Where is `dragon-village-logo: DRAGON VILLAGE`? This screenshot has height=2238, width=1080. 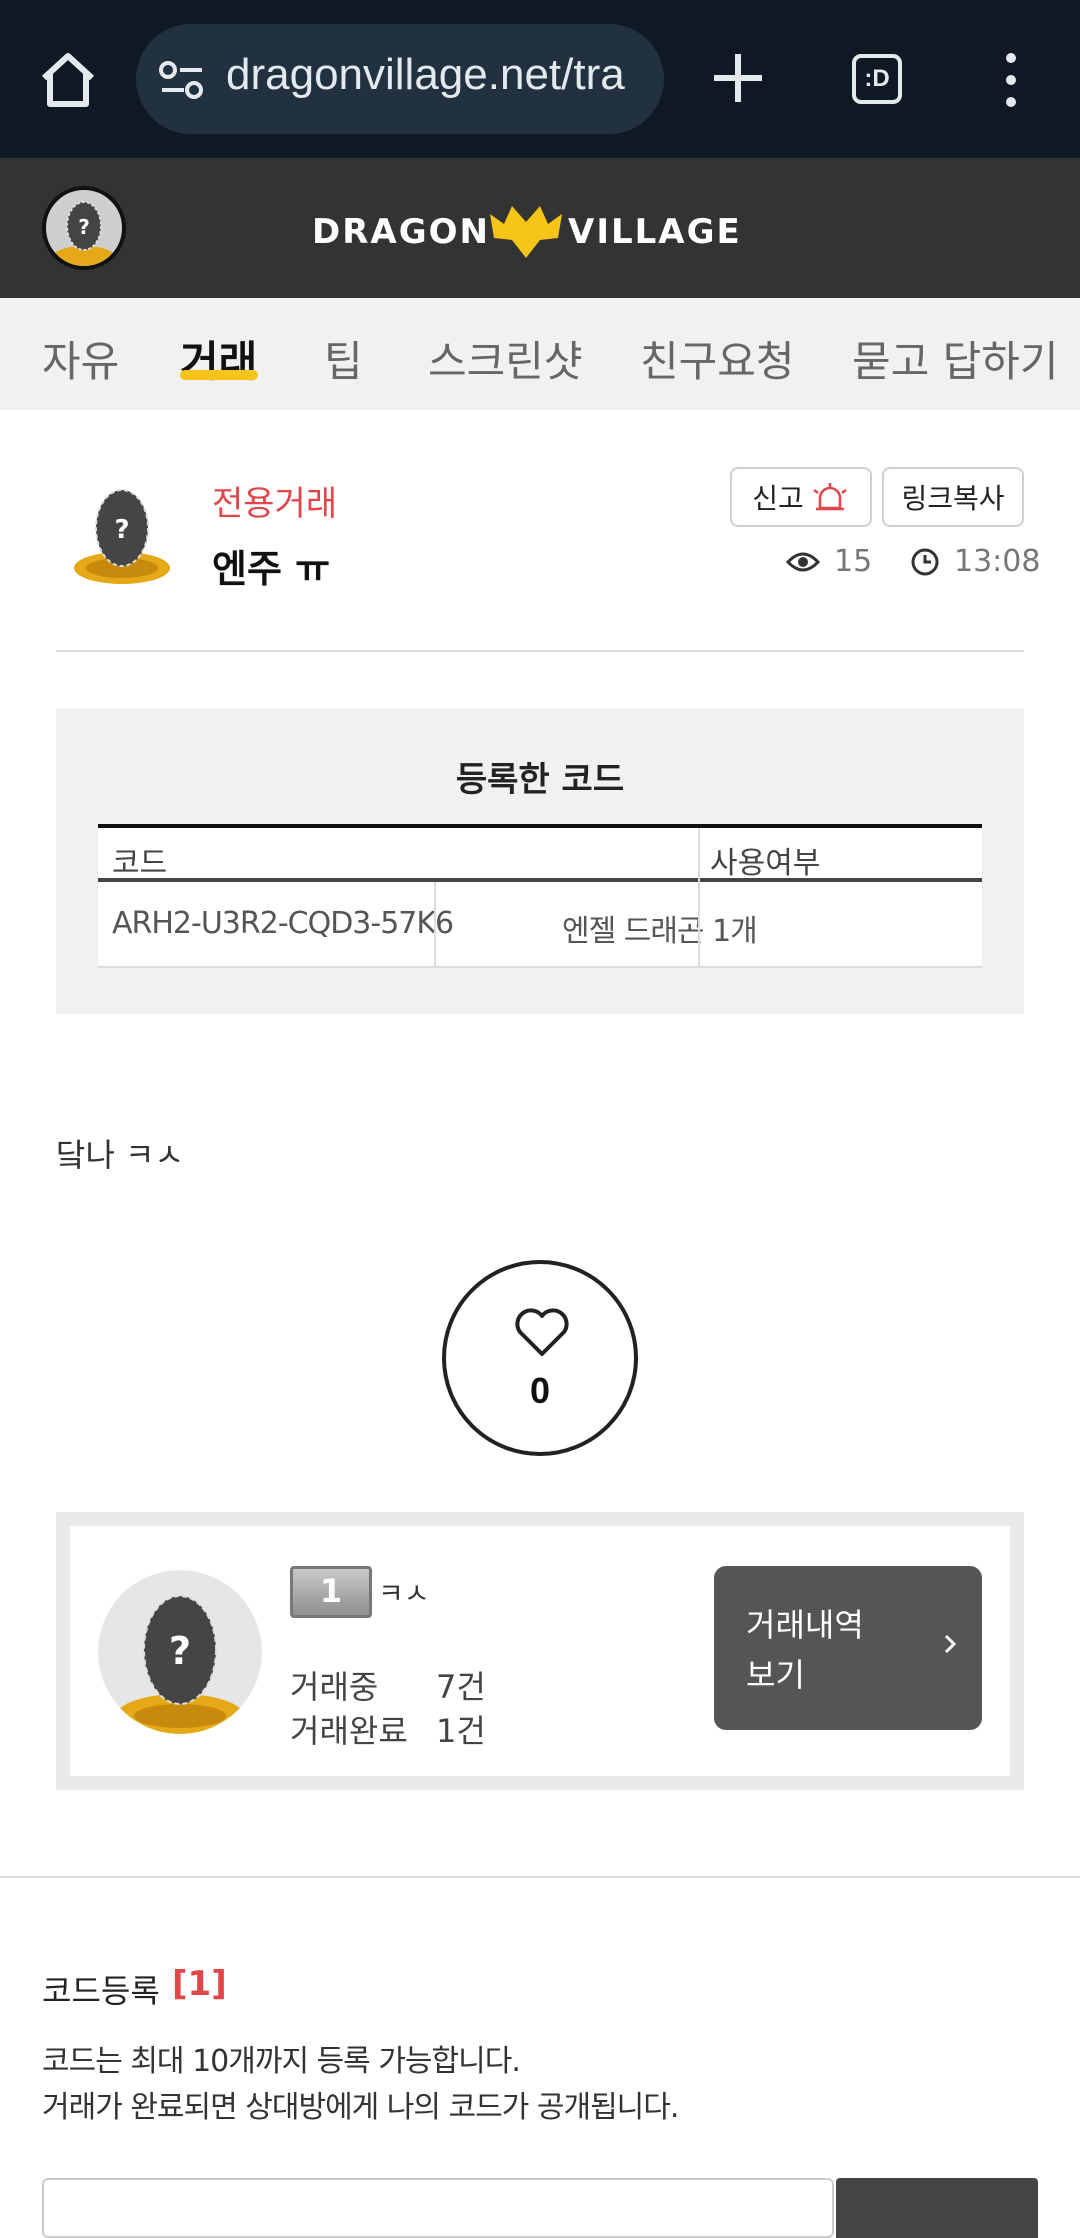 dragon-village-logo: DRAGON VILLAGE is located at coordinates (540, 229).